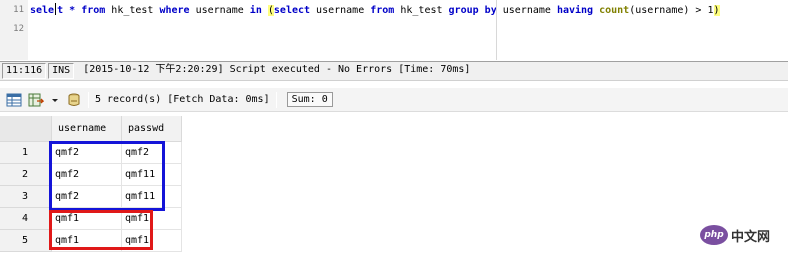  Describe the element at coordinates (87, 129) in the screenshot. I see `column-header-username: username` at that location.